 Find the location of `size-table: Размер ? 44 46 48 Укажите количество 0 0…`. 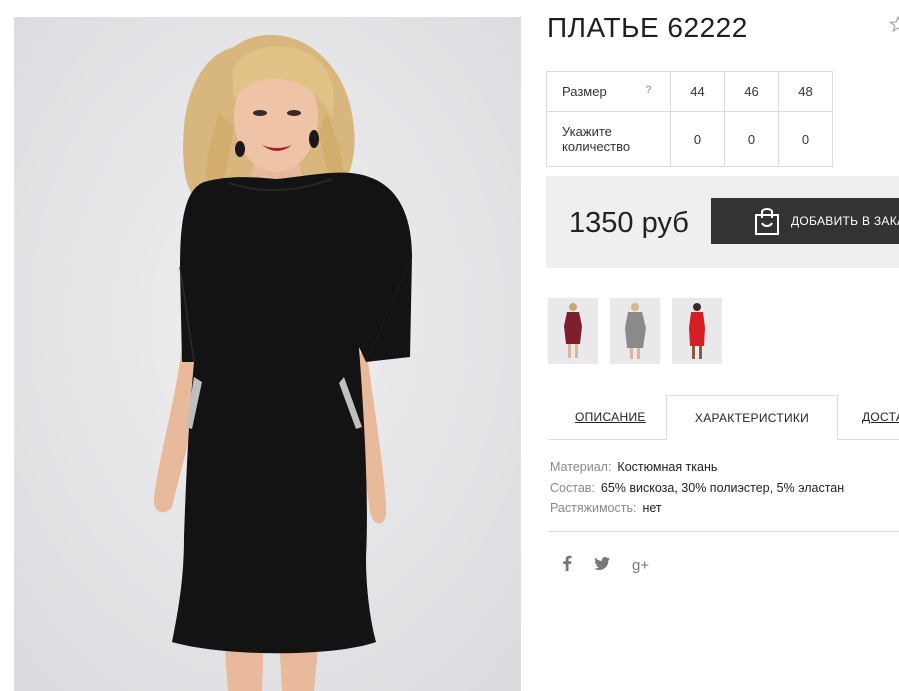

size-table: Размер ? 44 46 48 Укажите количество 0 0… is located at coordinates (689, 119).